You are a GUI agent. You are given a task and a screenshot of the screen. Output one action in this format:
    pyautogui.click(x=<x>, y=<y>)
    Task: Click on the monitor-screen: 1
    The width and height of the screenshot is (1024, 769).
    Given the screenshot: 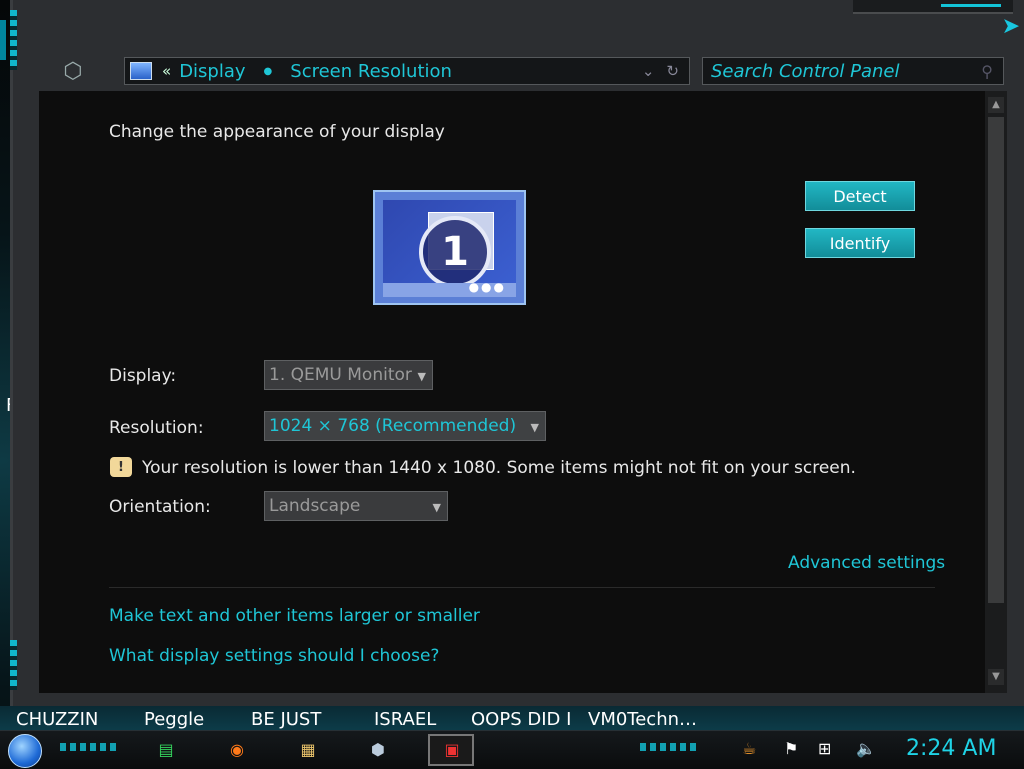 What is the action you would take?
    pyautogui.click(x=449, y=244)
    